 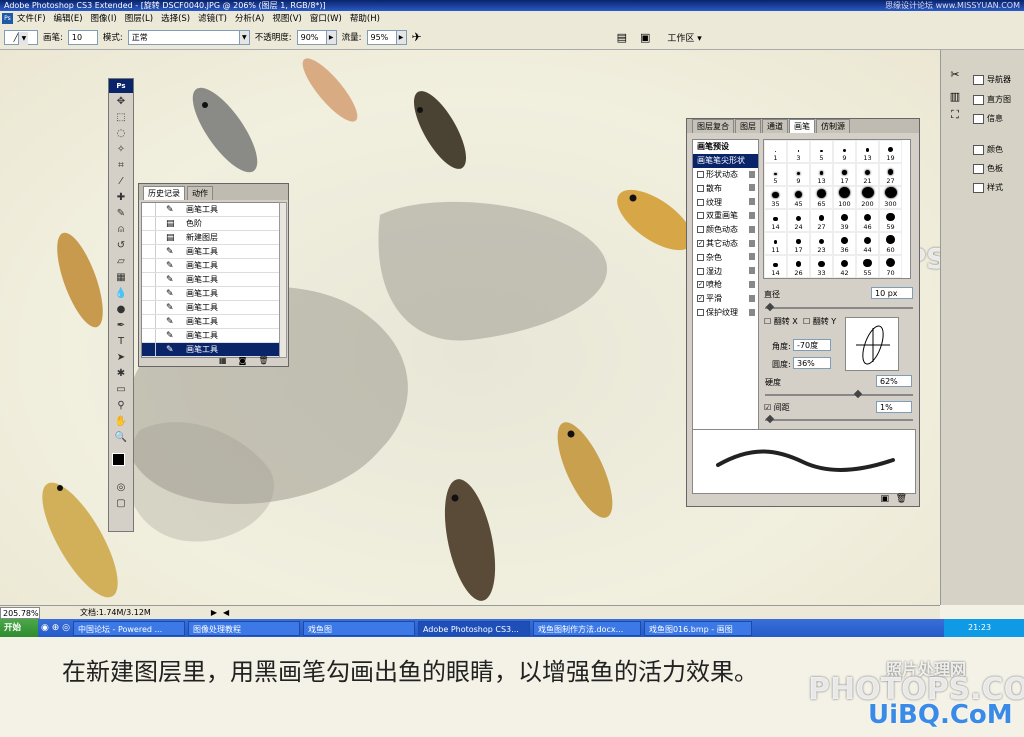 What do you see at coordinates (121, 390) in the screenshot?
I see `notes-tool-icon: ▭` at bounding box center [121, 390].